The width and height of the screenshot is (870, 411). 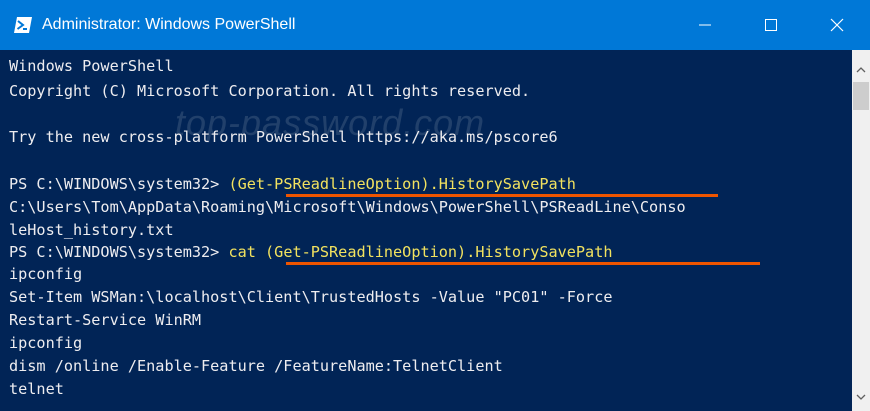 I want to click on console-line: leHost_history.txt, so click(x=91, y=230).